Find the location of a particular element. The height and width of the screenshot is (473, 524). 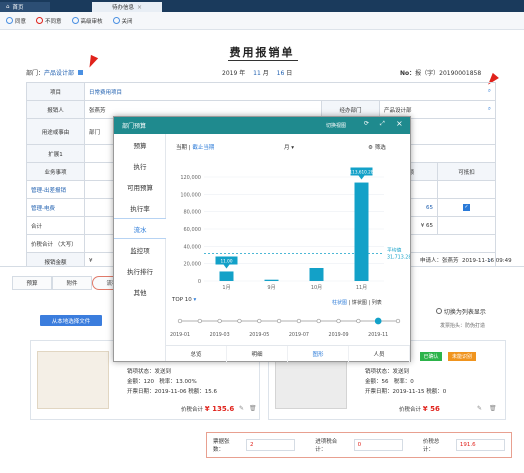

side-available: 可用预算 is located at coordinates (140, 186).